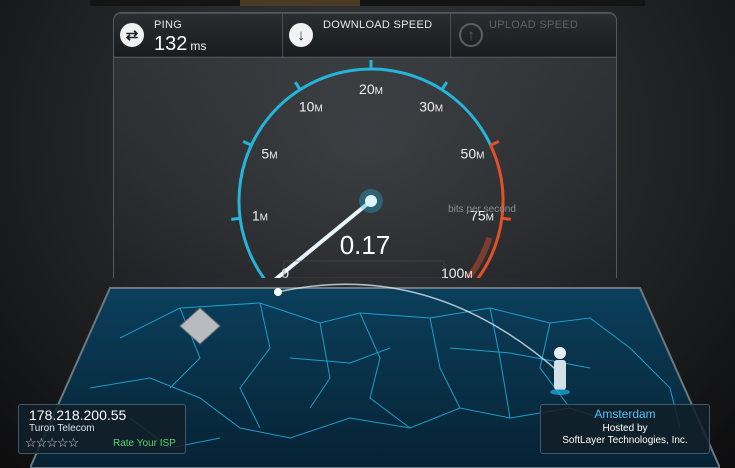 The width and height of the screenshot is (735, 468). I want to click on gauge-tick-label: 50M, so click(473, 154).